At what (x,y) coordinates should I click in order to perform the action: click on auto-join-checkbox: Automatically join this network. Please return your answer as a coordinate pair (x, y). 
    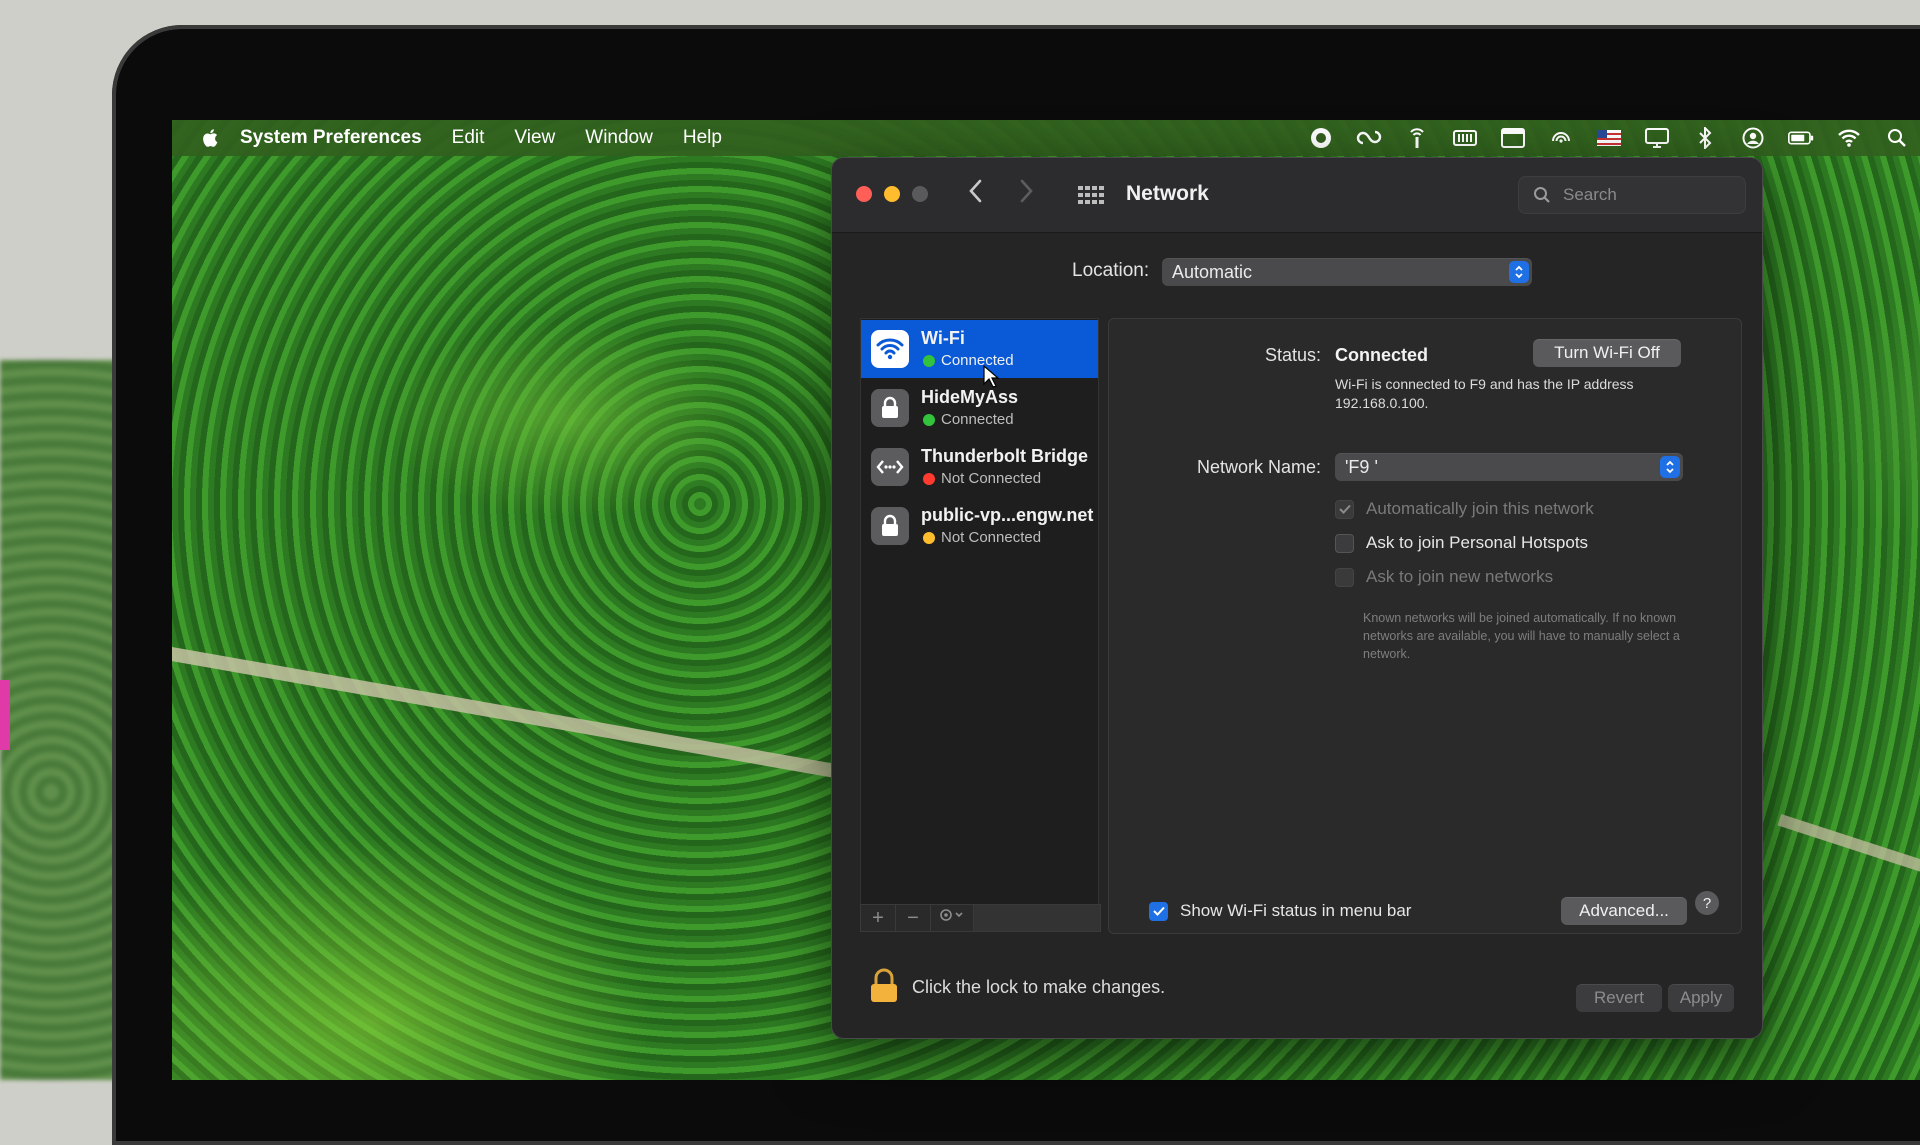
    Looking at the image, I should click on (1464, 509).